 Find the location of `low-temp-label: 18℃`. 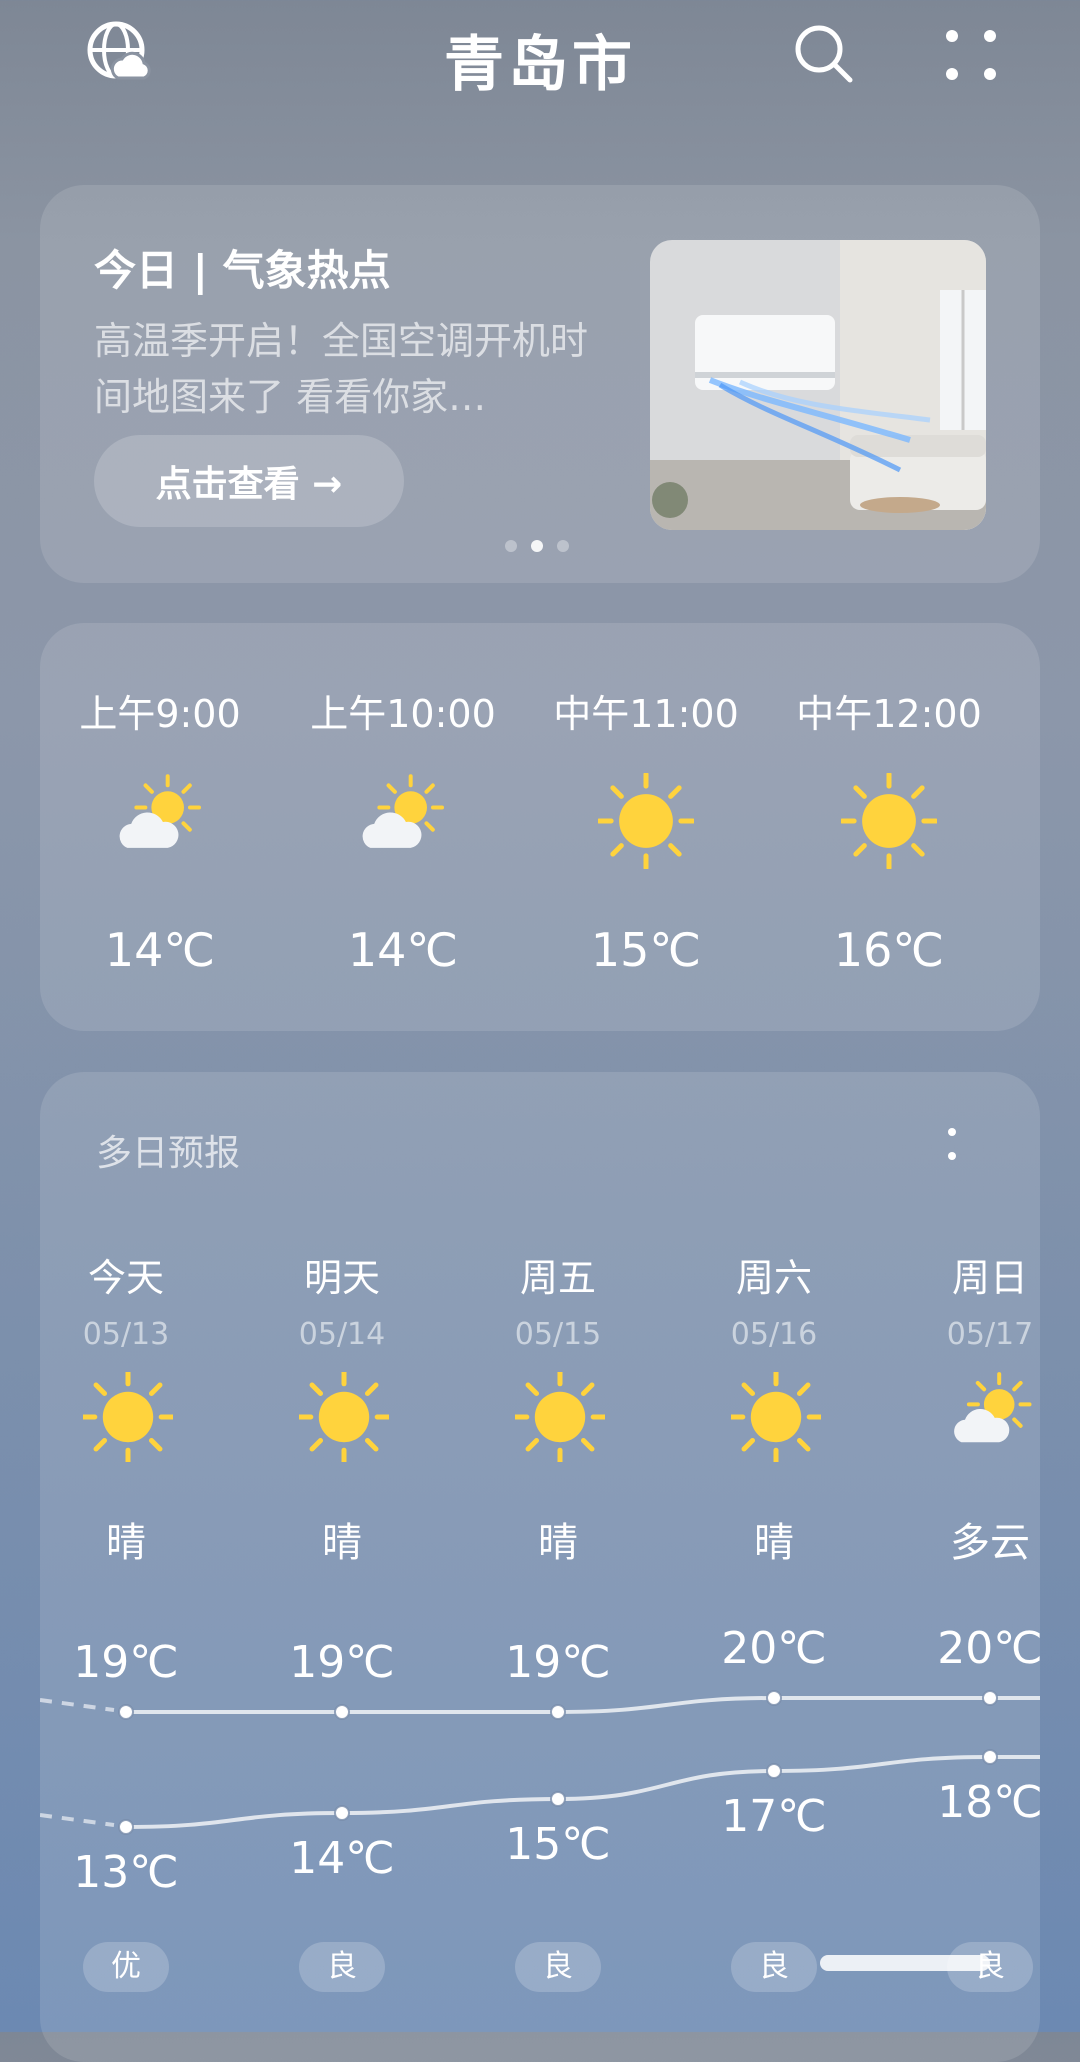

low-temp-label: 18℃ is located at coordinates (988, 1802).